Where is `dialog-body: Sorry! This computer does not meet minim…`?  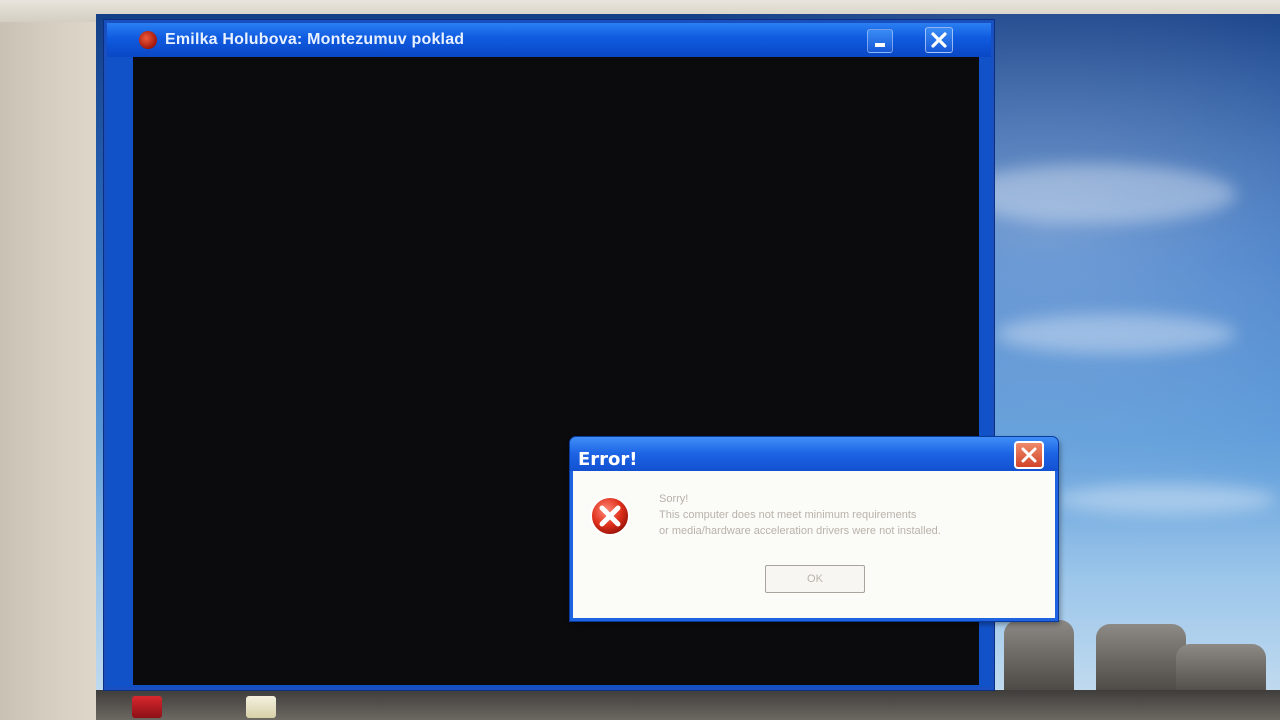
dialog-body: Sorry! This computer does not meet minim… is located at coordinates (814, 544).